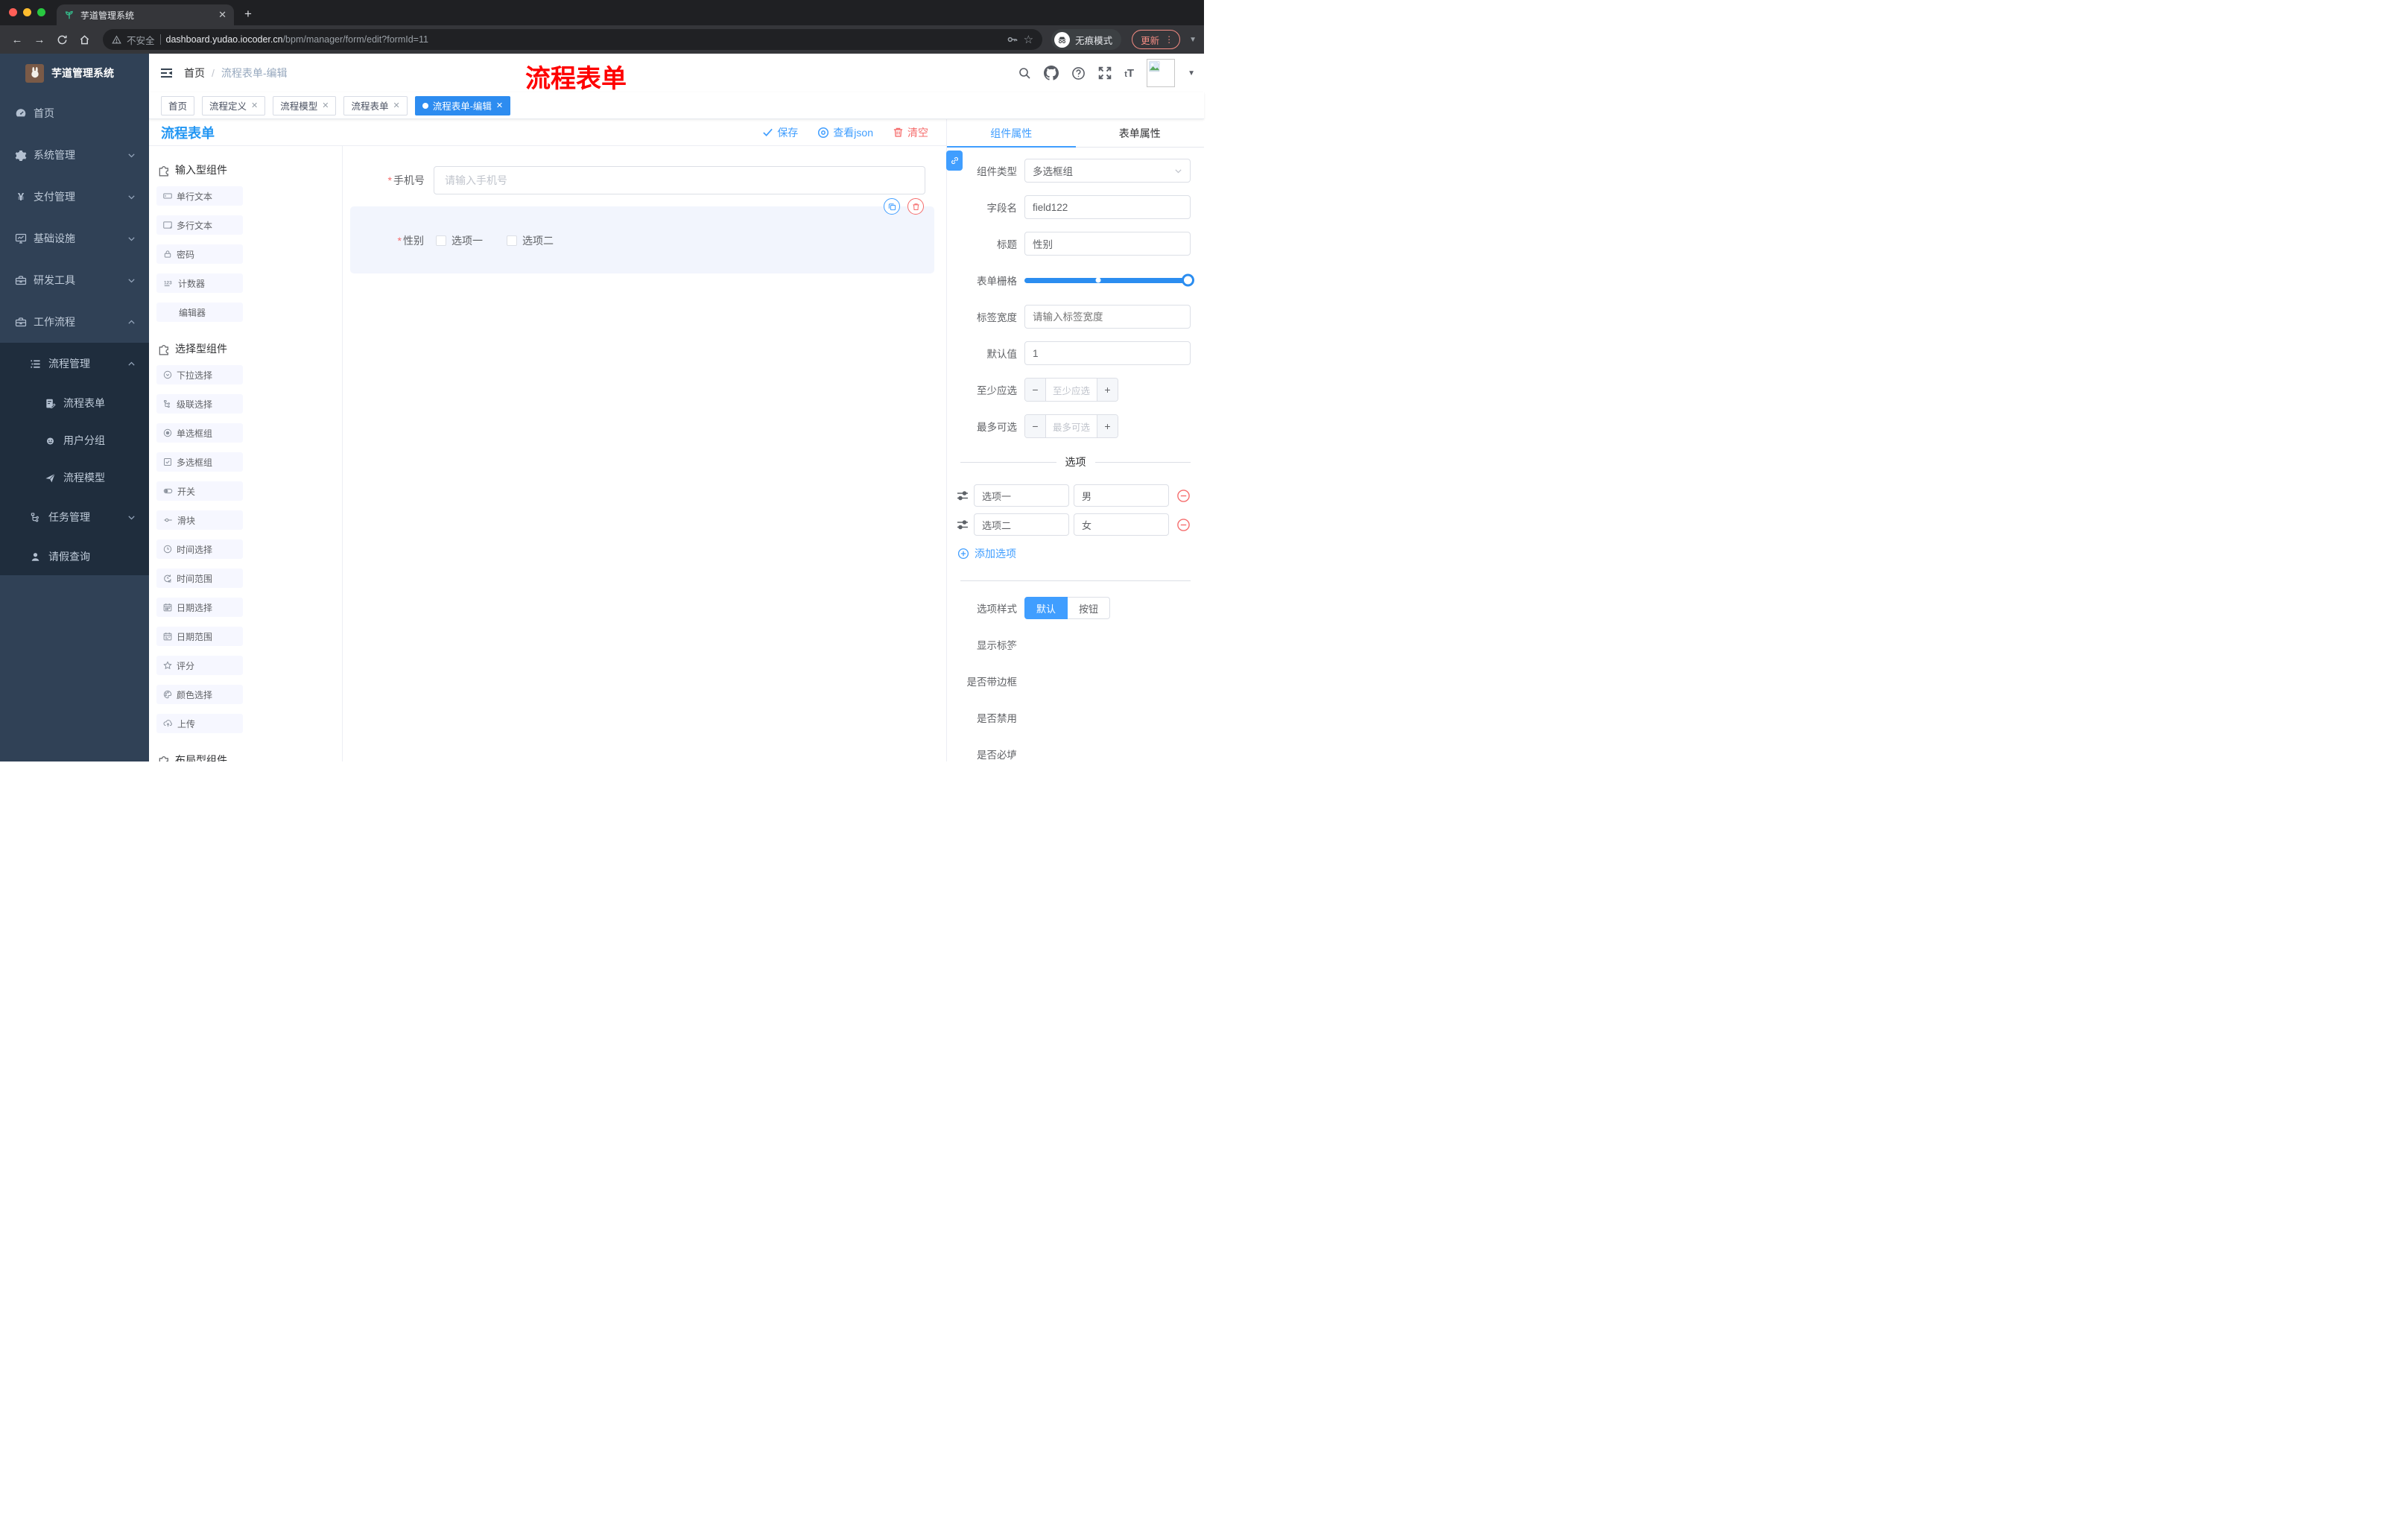 Image resolution: width=2408 pixels, height=1523 pixels. Describe the element at coordinates (74, 280) in the screenshot. I see `sidebar-item-devtools: 研发工具` at that location.